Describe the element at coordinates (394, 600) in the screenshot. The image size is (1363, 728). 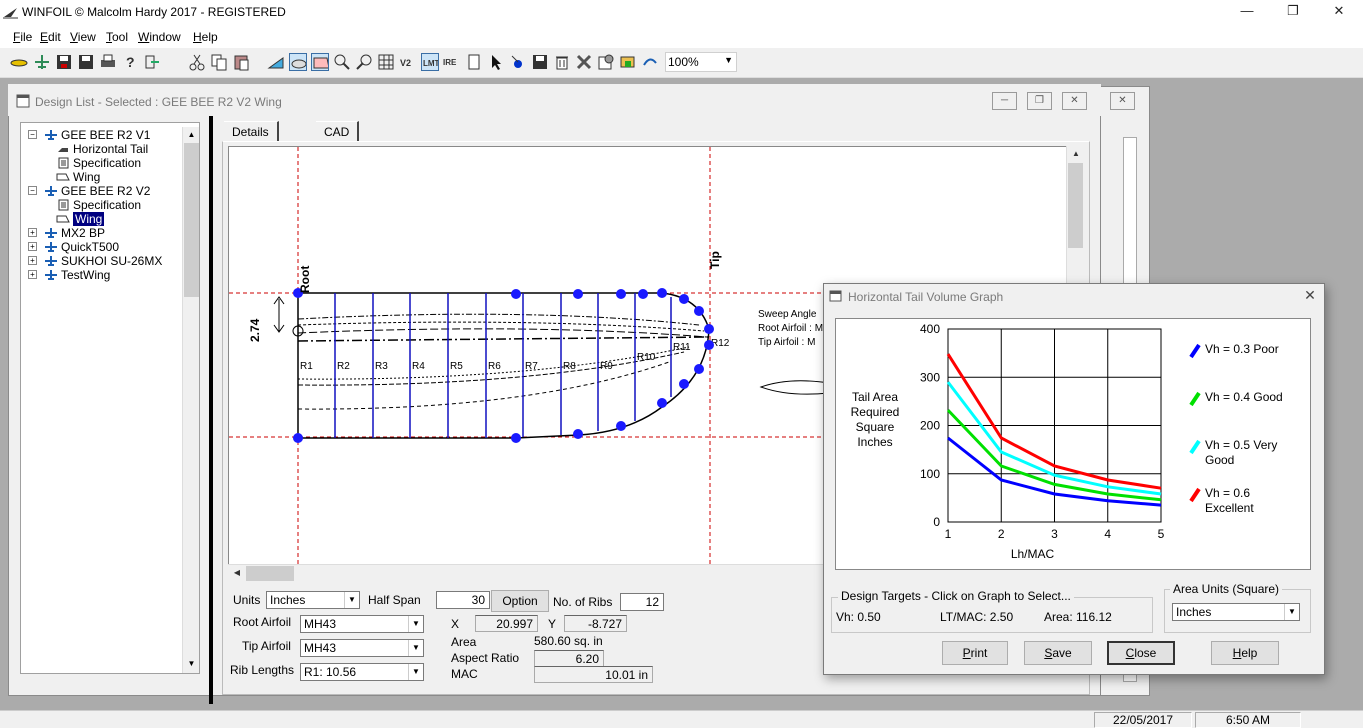
I see `half-span-label: Half Span` at that location.